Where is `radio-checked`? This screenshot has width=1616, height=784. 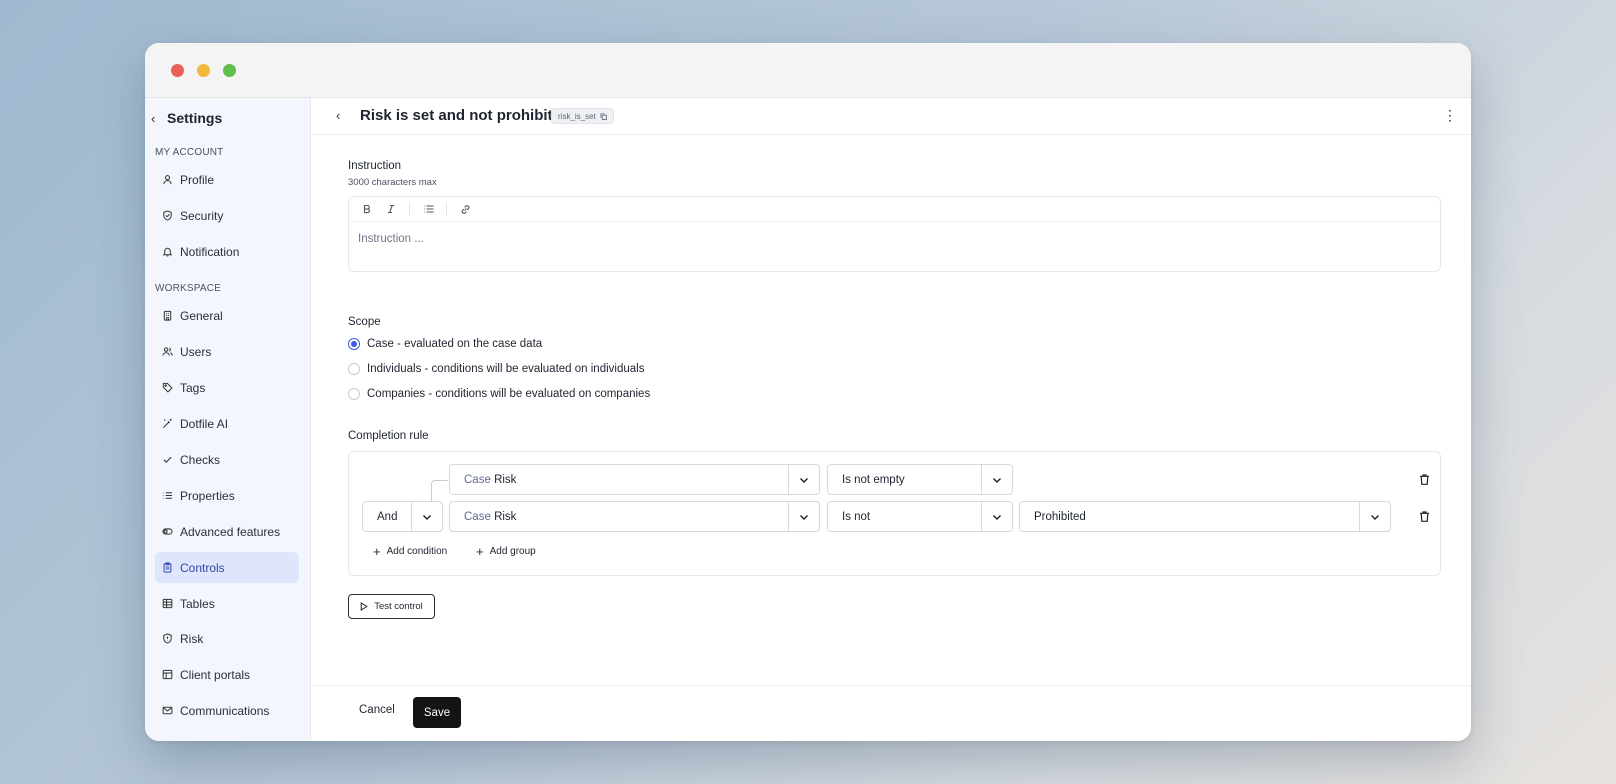 radio-checked is located at coordinates (354, 344).